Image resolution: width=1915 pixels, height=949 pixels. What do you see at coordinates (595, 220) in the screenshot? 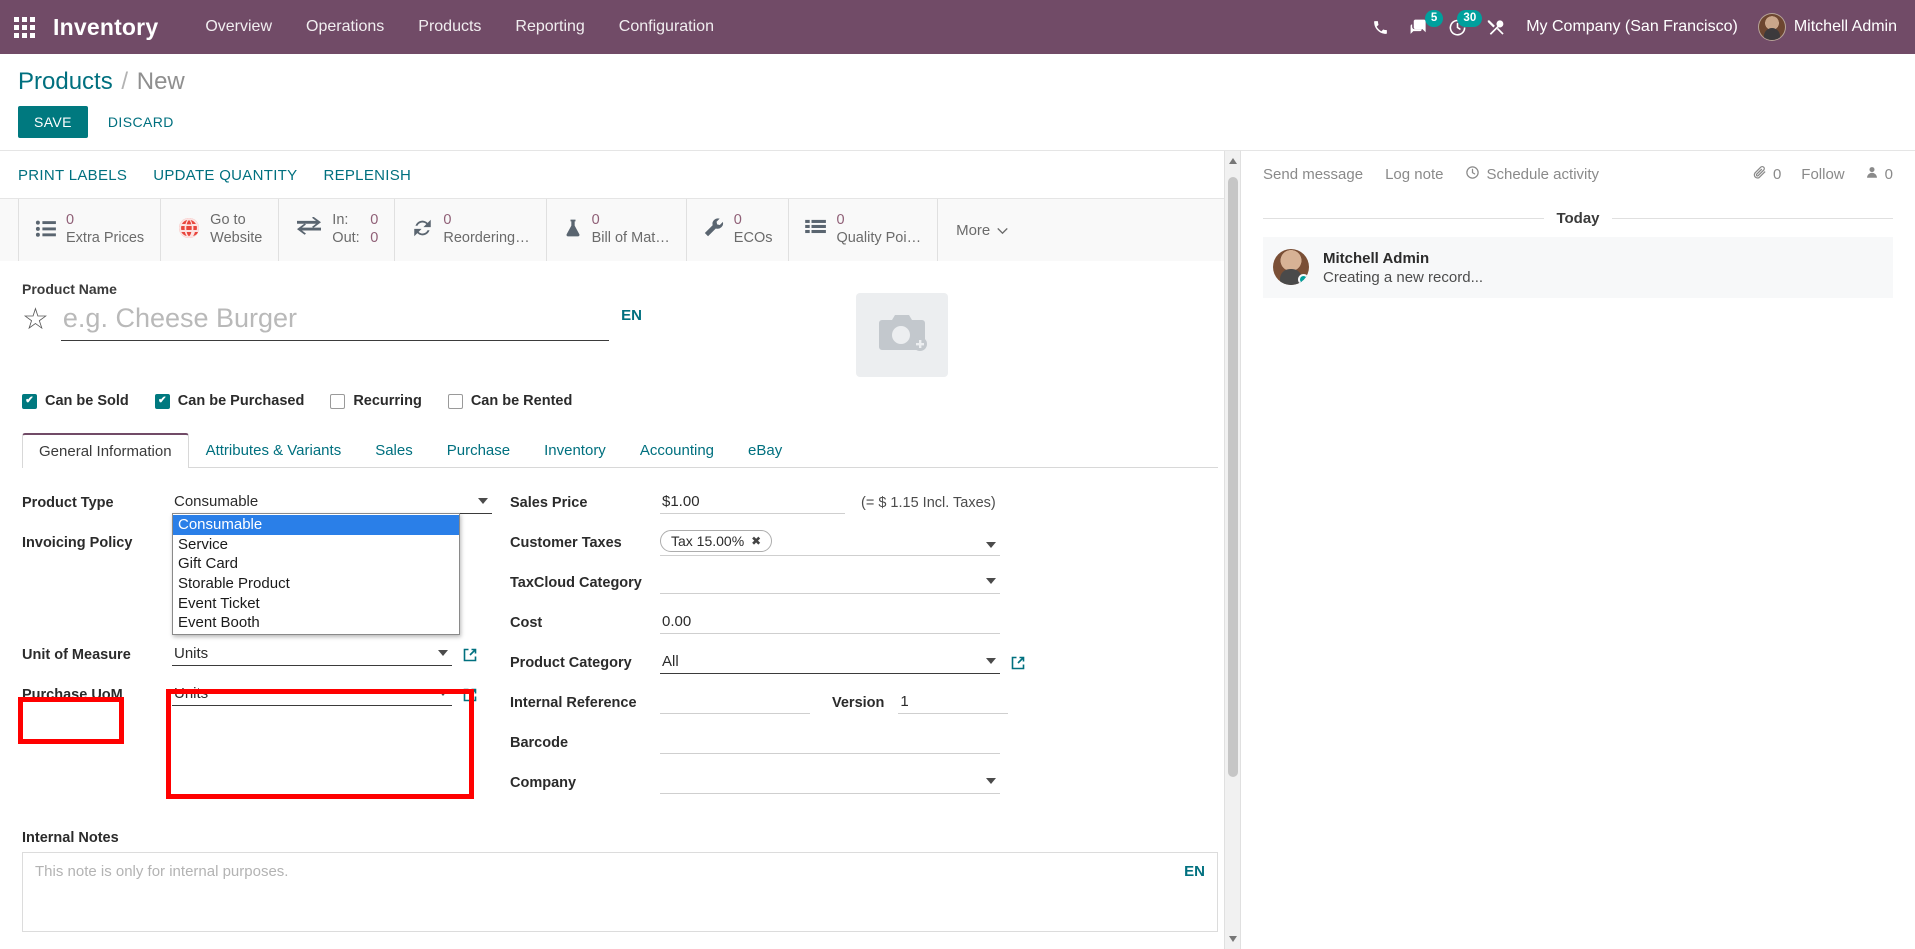
I see `smart-button-value: 0` at bounding box center [595, 220].